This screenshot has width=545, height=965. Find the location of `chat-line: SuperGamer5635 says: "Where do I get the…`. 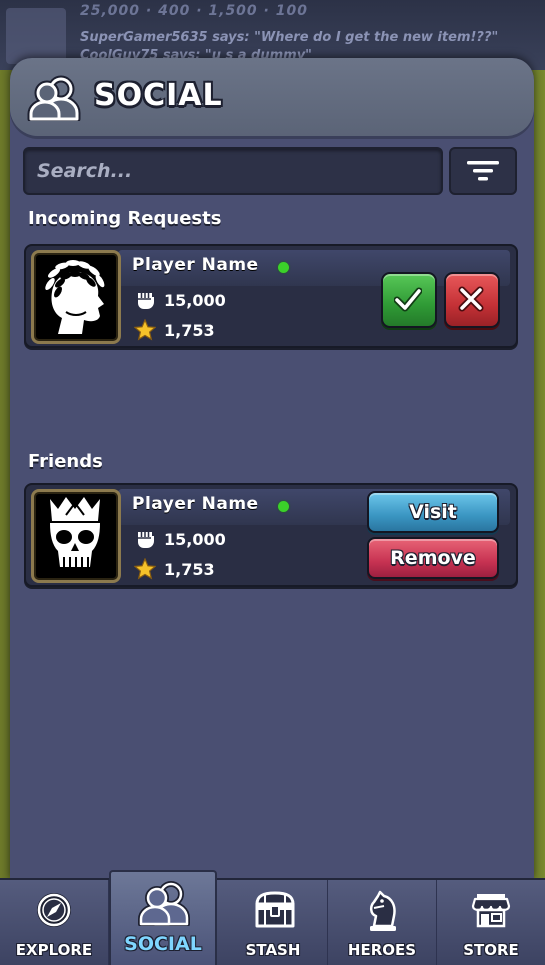

chat-line: SuperGamer5635 says: "Where do I get the… is located at coordinates (289, 37).